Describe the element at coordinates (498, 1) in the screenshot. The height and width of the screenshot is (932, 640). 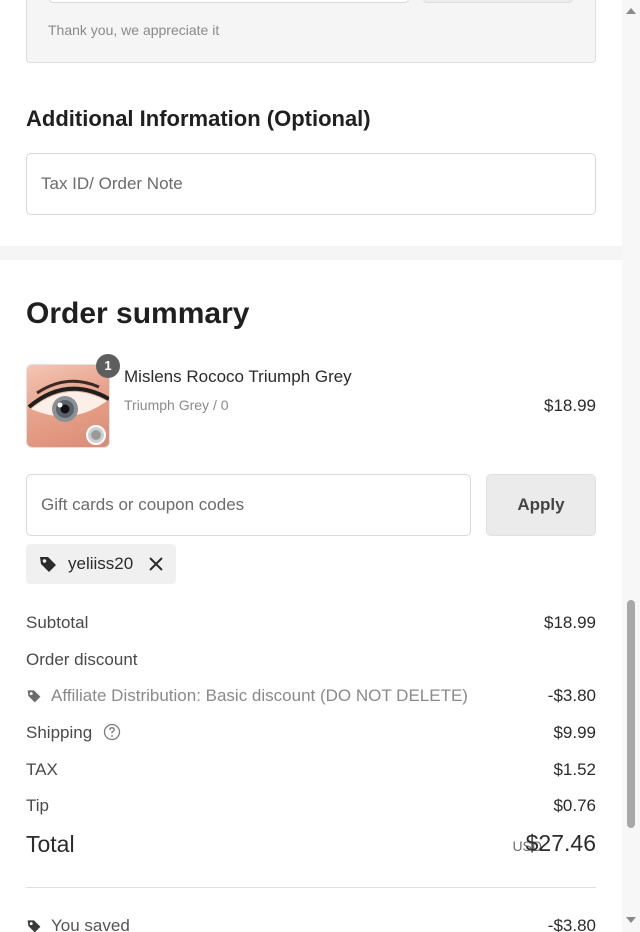
I see `tip-update-button` at that location.